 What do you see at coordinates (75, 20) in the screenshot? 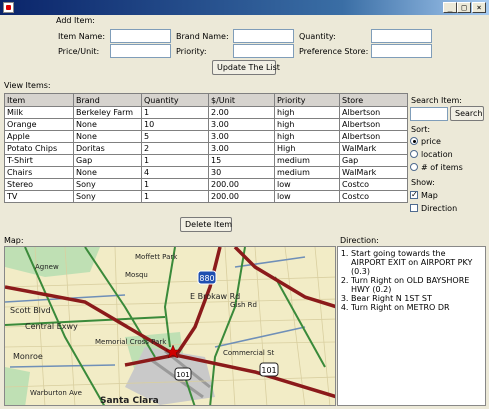
I see `add-item-heading: Add Item:` at bounding box center [75, 20].